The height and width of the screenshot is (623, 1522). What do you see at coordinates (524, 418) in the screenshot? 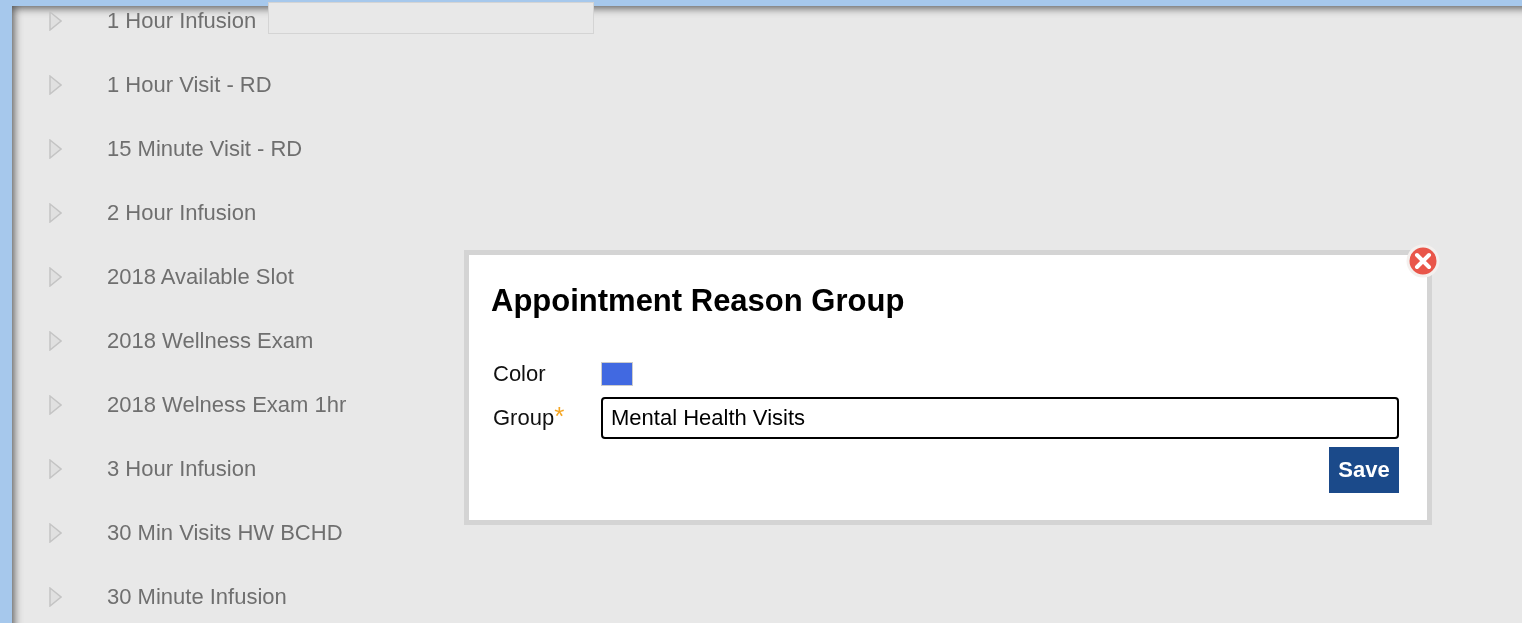
I see `group-label: Group` at bounding box center [524, 418].